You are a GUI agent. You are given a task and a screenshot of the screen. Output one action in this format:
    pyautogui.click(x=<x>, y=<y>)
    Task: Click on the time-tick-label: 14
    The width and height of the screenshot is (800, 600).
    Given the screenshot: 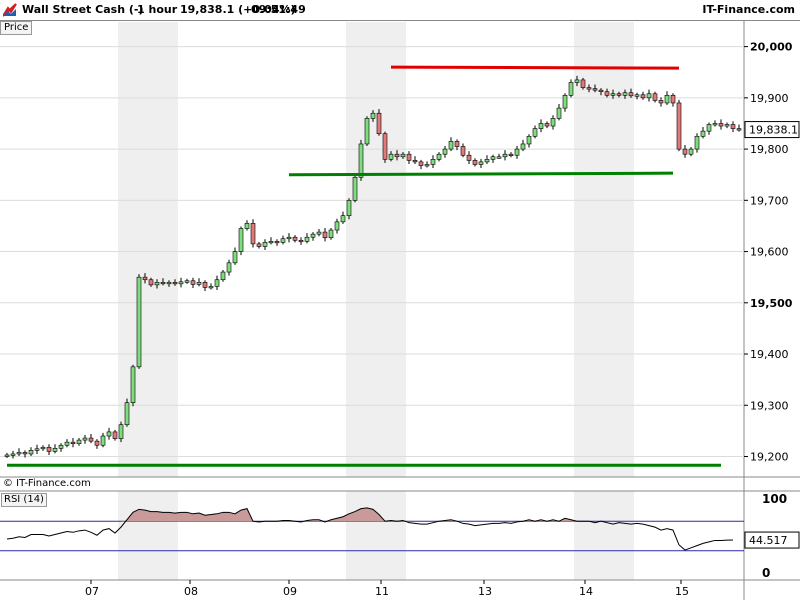 What is the action you would take?
    pyautogui.click(x=586, y=591)
    